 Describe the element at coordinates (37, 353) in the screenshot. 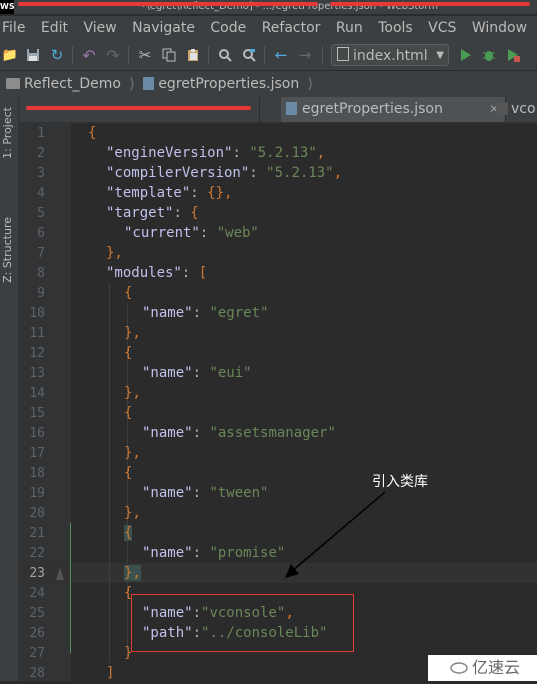

I see `line-number: 12` at that location.